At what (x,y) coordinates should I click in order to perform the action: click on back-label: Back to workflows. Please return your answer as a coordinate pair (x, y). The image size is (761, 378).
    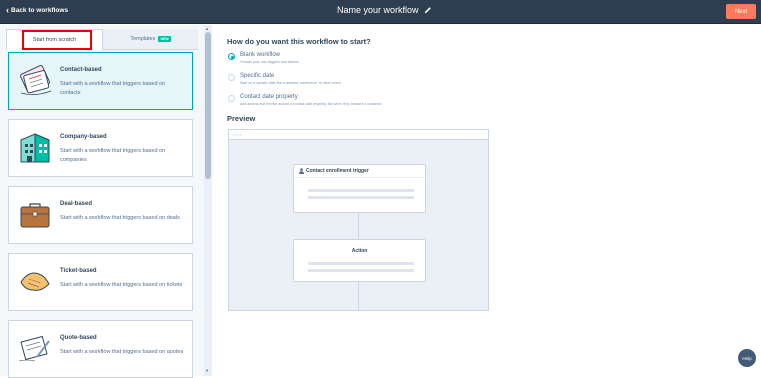
    Looking at the image, I should click on (40, 10).